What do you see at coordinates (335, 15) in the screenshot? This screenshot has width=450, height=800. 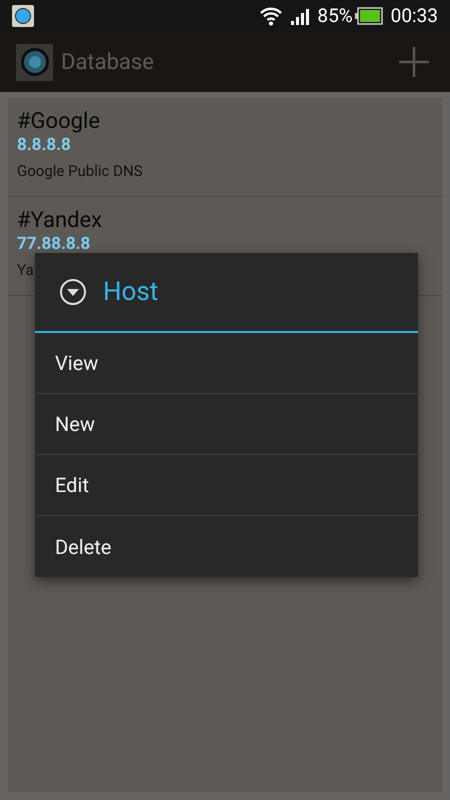 I see `battery-percent: 85%` at bounding box center [335, 15].